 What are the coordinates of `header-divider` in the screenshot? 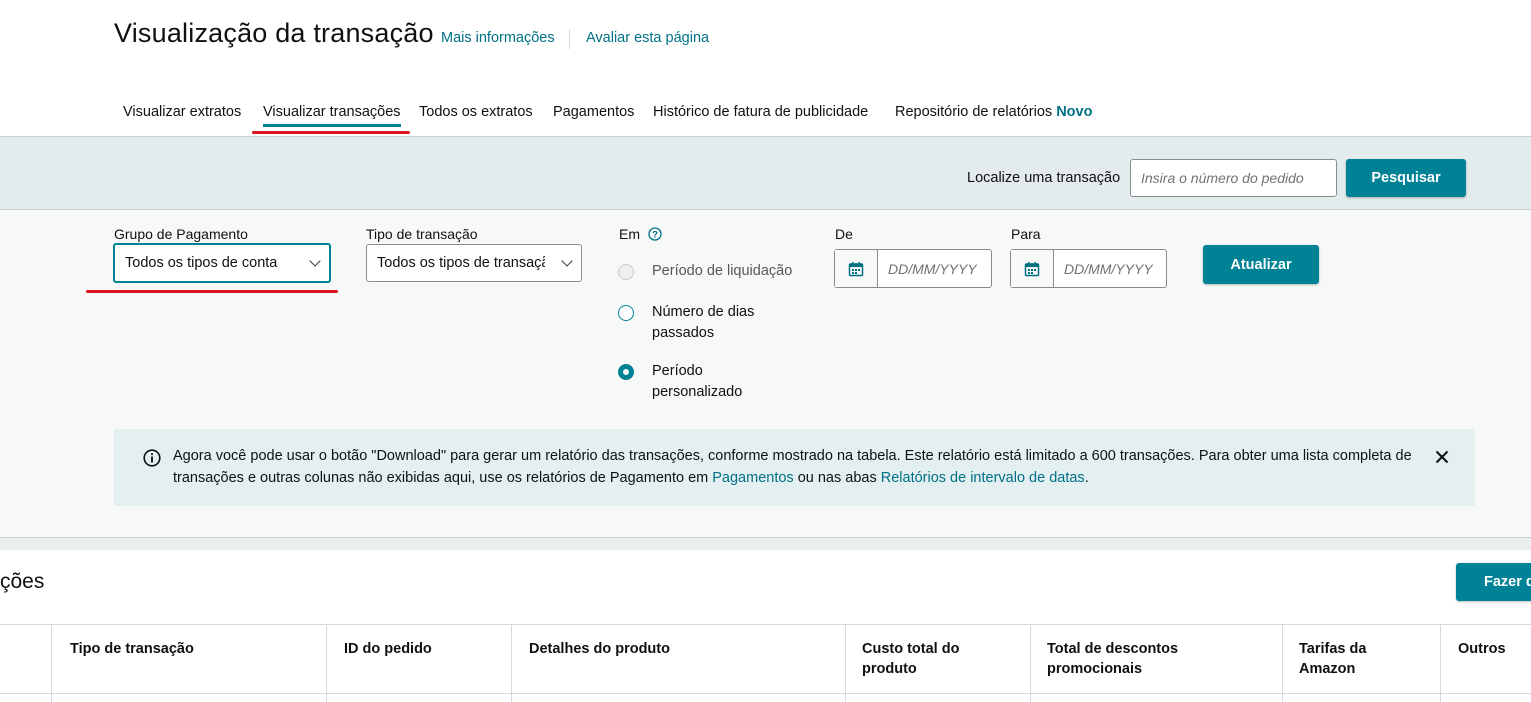 It's located at (569, 39).